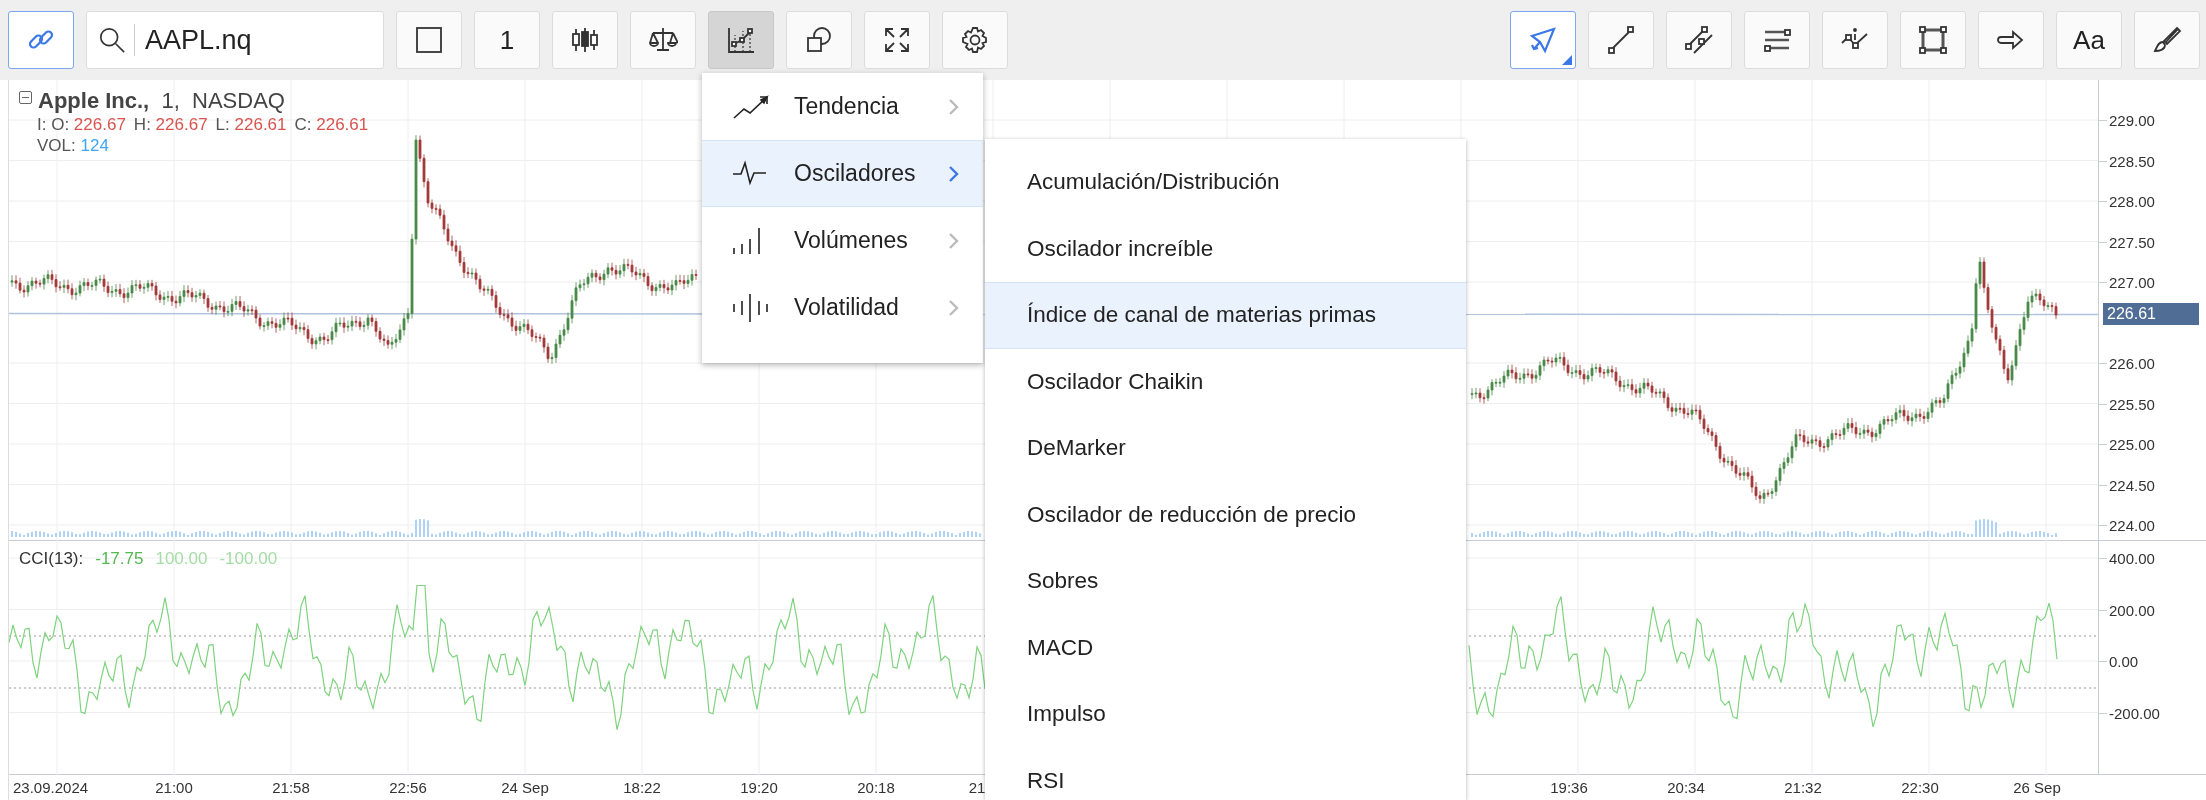  What do you see at coordinates (1920, 787) in the screenshot?
I see `time-label: 22:30` at bounding box center [1920, 787].